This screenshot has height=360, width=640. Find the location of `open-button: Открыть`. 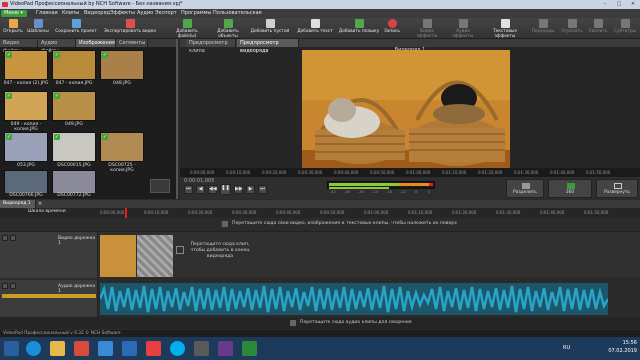

open-button: Открыть is located at coordinates (13, 28).